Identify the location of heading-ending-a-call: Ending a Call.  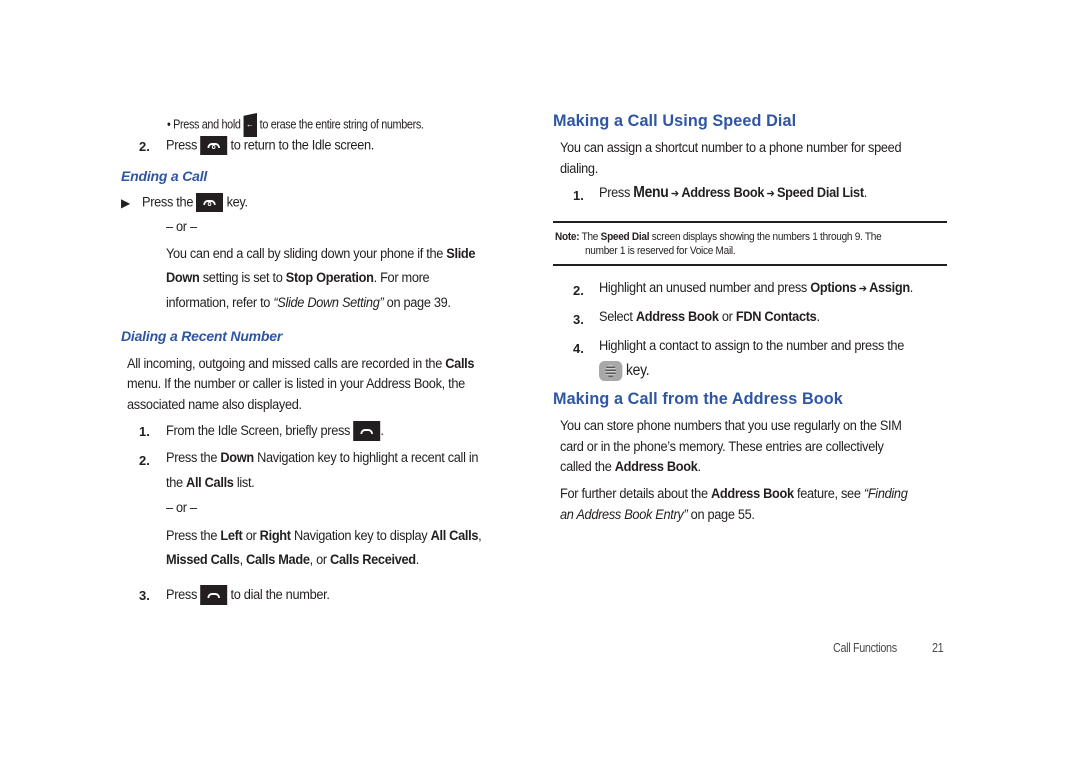
(164, 176).